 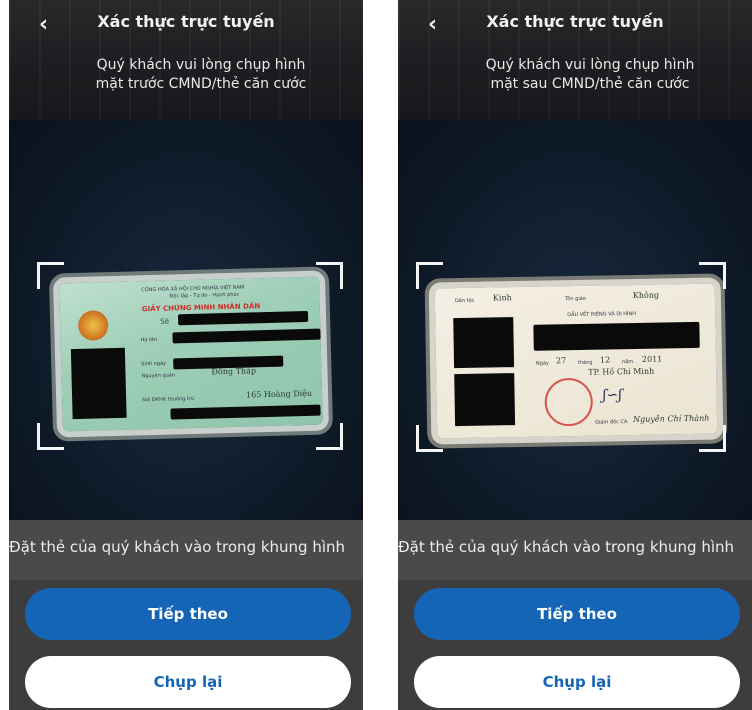 I want to click on instruction-line-2: mặt sau CMND/thẻ căn cước, so click(x=590, y=84).